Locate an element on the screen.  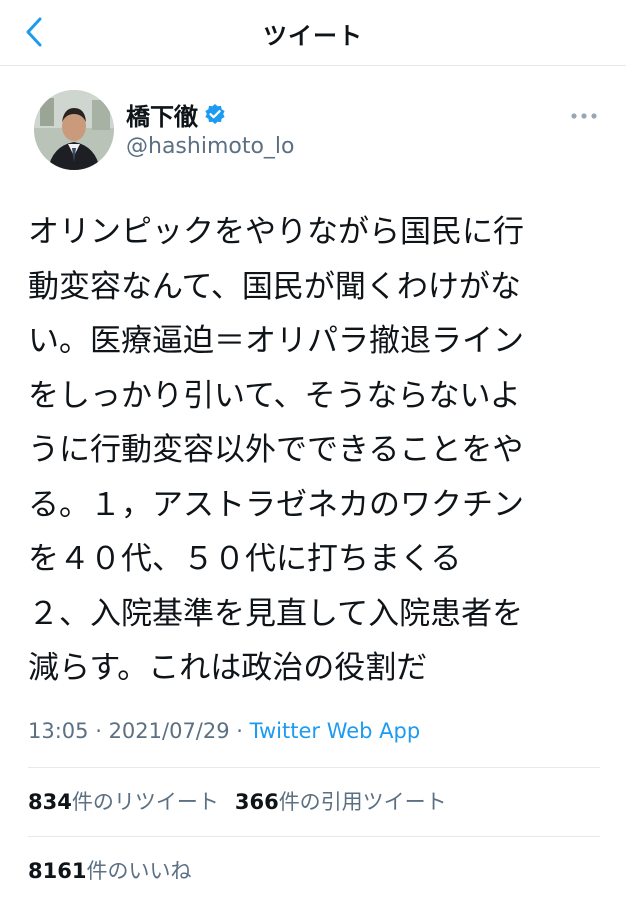
likes-stat: 8161件のいいね is located at coordinates (109, 870).